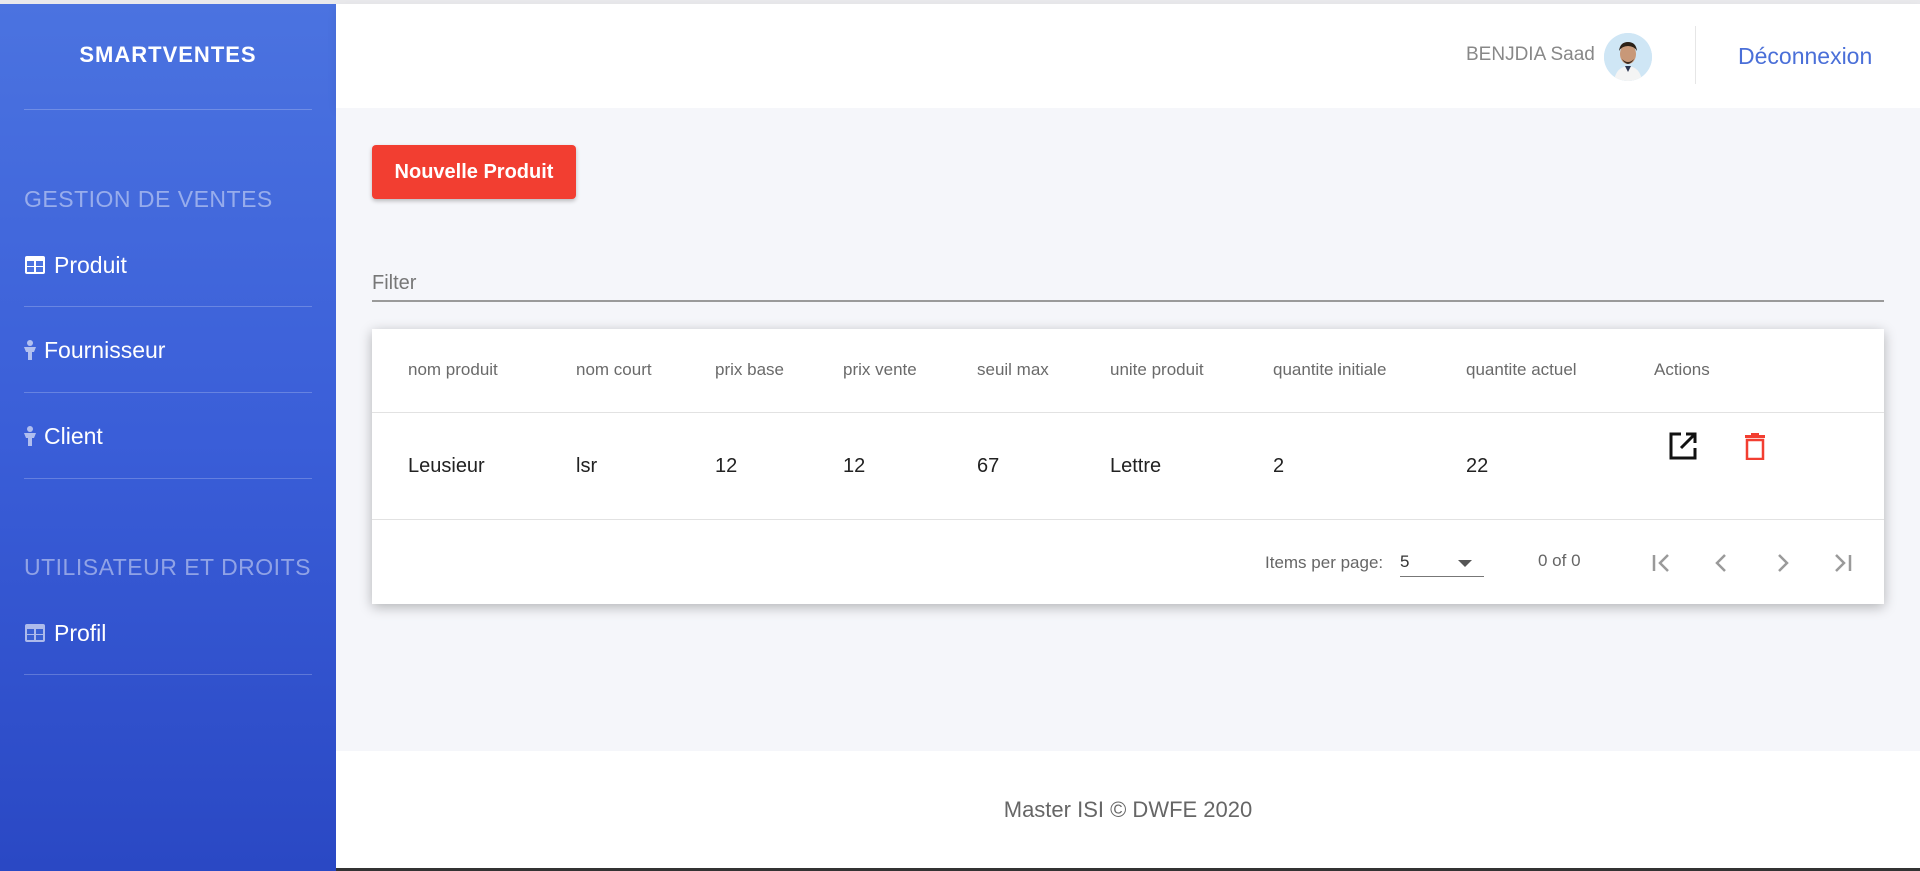 This screenshot has height=871, width=1920. What do you see at coordinates (1559, 560) in the screenshot?
I see `page-range: 0 of 0` at bounding box center [1559, 560].